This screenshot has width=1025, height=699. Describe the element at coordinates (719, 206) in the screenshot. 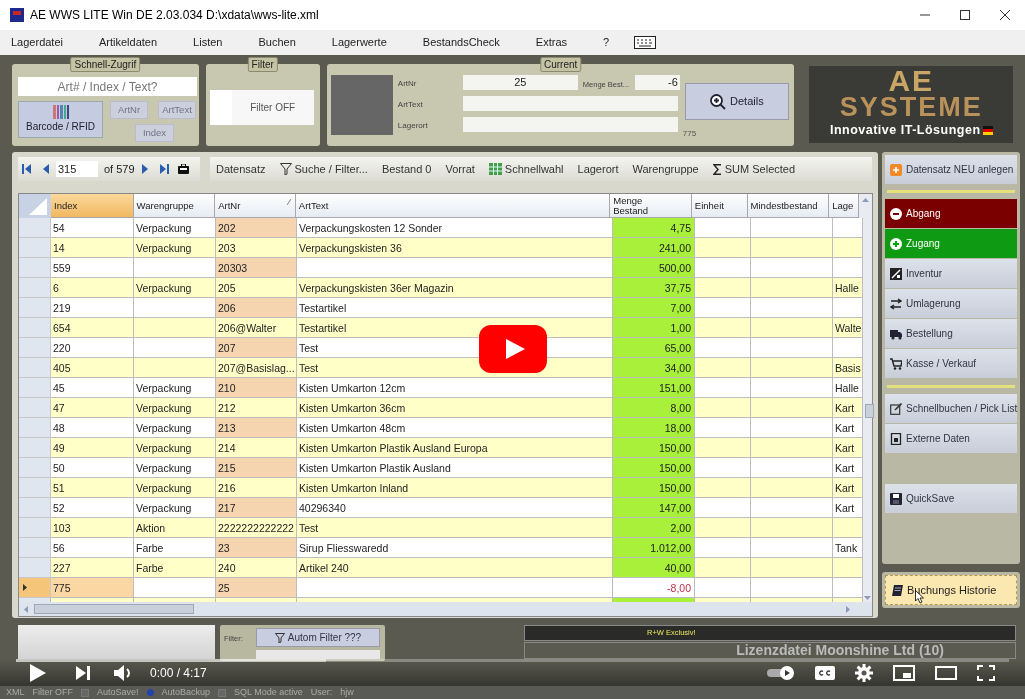

I see `column-header: Einheit` at that location.